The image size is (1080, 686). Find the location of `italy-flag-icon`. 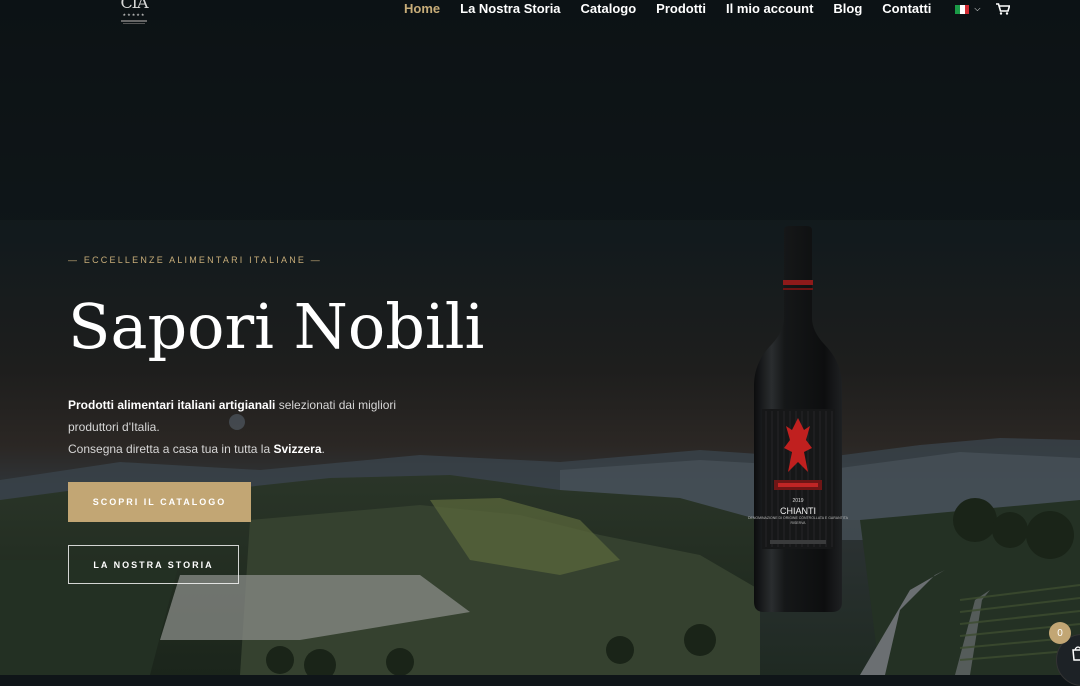

italy-flag-icon is located at coordinates (962, 9).